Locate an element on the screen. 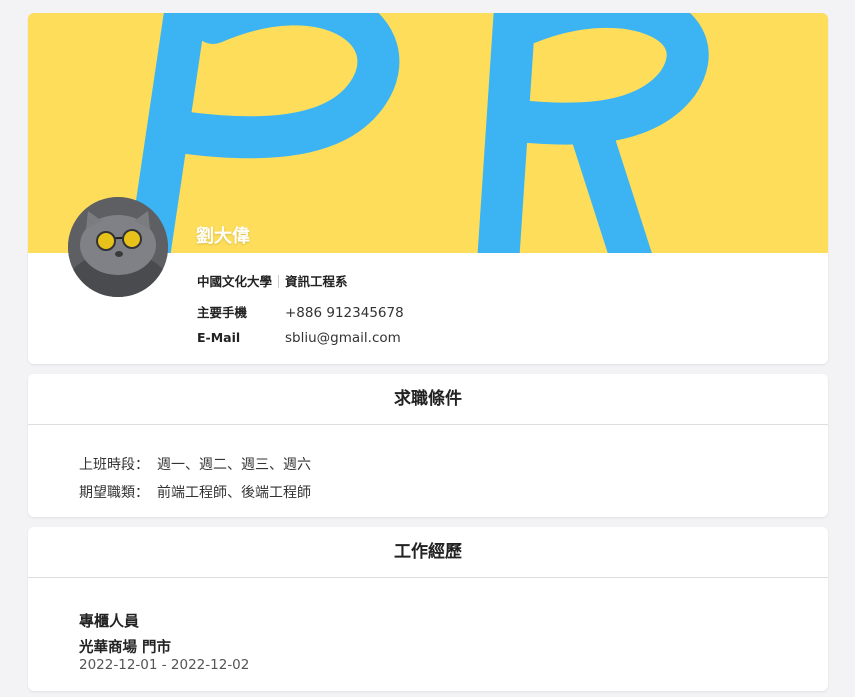 This screenshot has height=697, width=855. phone-value: +886 912345678 is located at coordinates (344, 313).